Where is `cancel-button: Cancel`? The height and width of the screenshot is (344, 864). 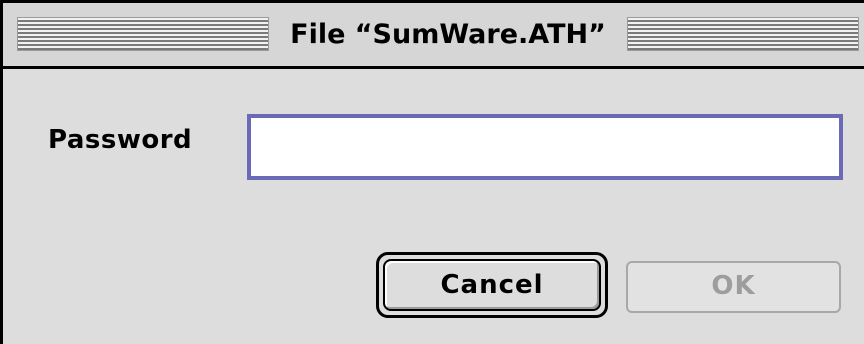
cancel-button: Cancel is located at coordinates (492, 285).